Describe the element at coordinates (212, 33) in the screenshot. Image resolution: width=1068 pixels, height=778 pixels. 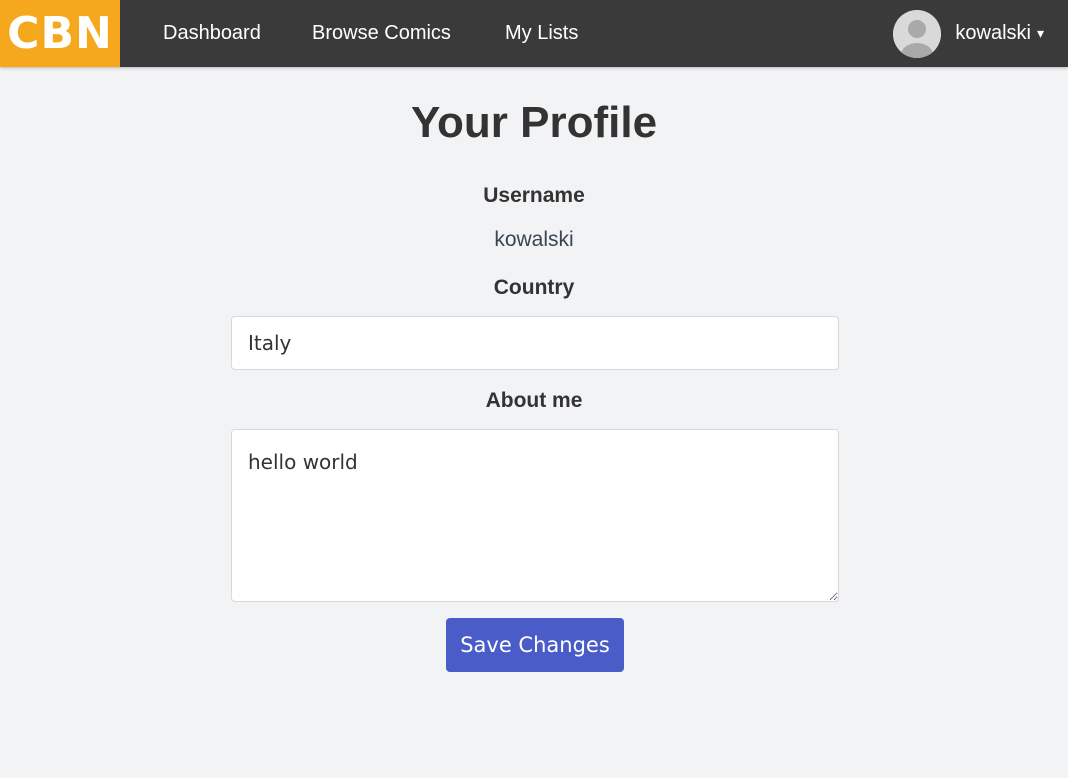
I see `nav-link-dashboard: Dashboard` at that location.